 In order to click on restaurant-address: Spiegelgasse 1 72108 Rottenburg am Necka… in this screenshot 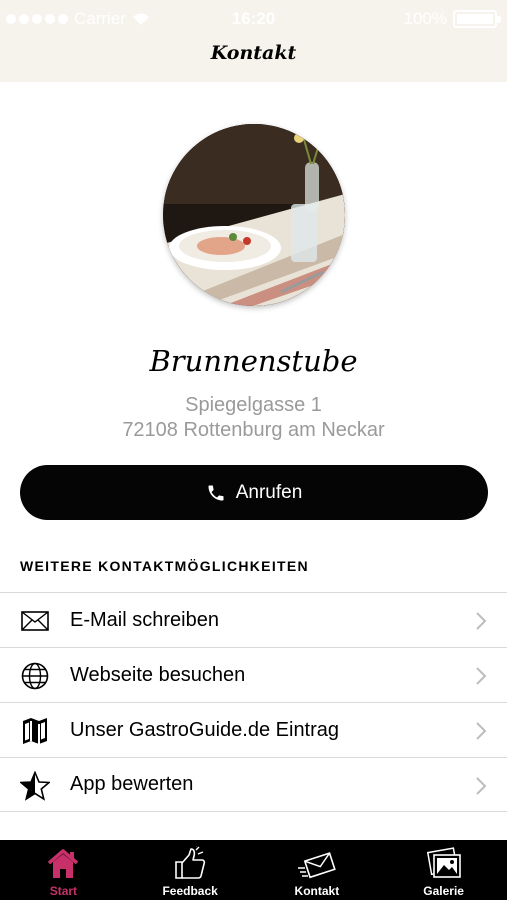, I will do `click(253, 418)`.